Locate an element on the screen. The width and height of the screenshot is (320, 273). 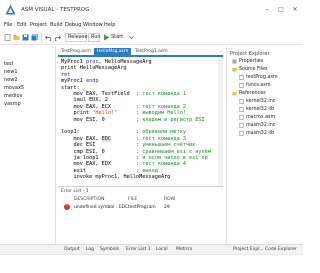
code-token: mov ESI, 0 is located at coordinates (98, 119).